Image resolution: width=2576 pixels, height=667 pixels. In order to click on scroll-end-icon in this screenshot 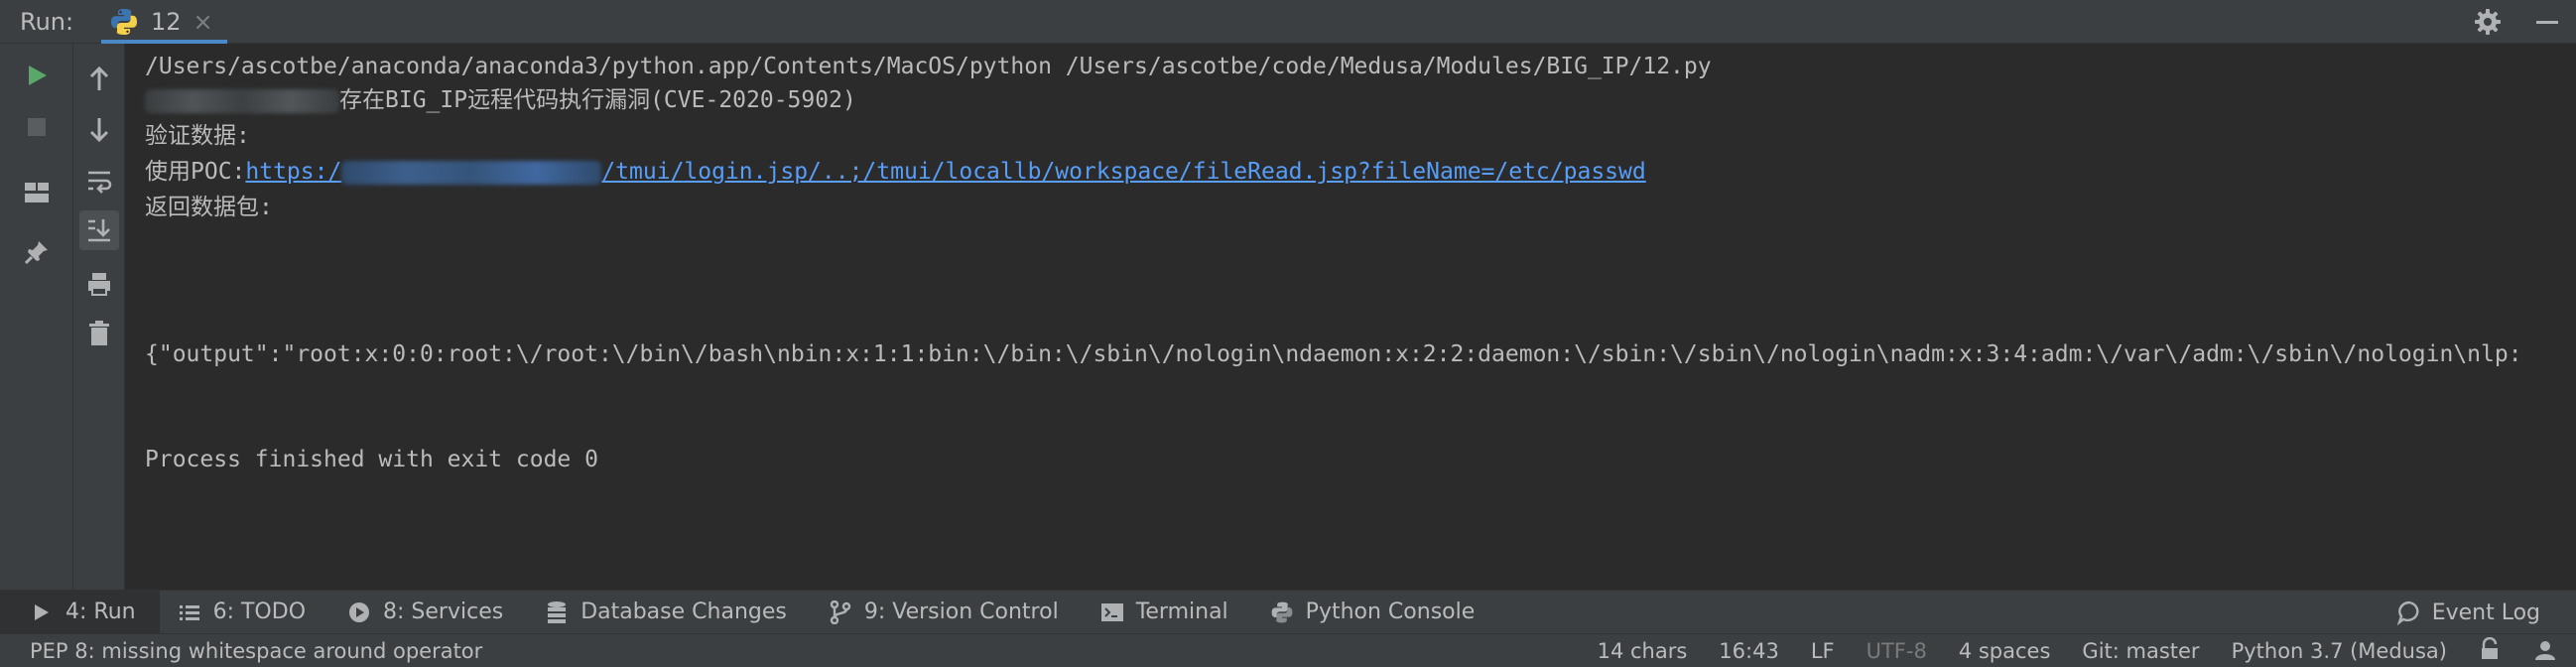, I will do `click(99, 230)`.